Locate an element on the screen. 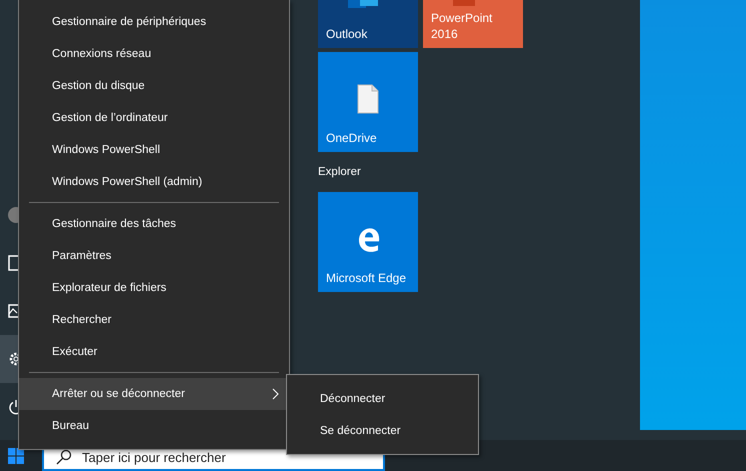 This screenshot has height=471, width=746. menu-item: Arrêter ou se déconnecter is located at coordinates (154, 394).